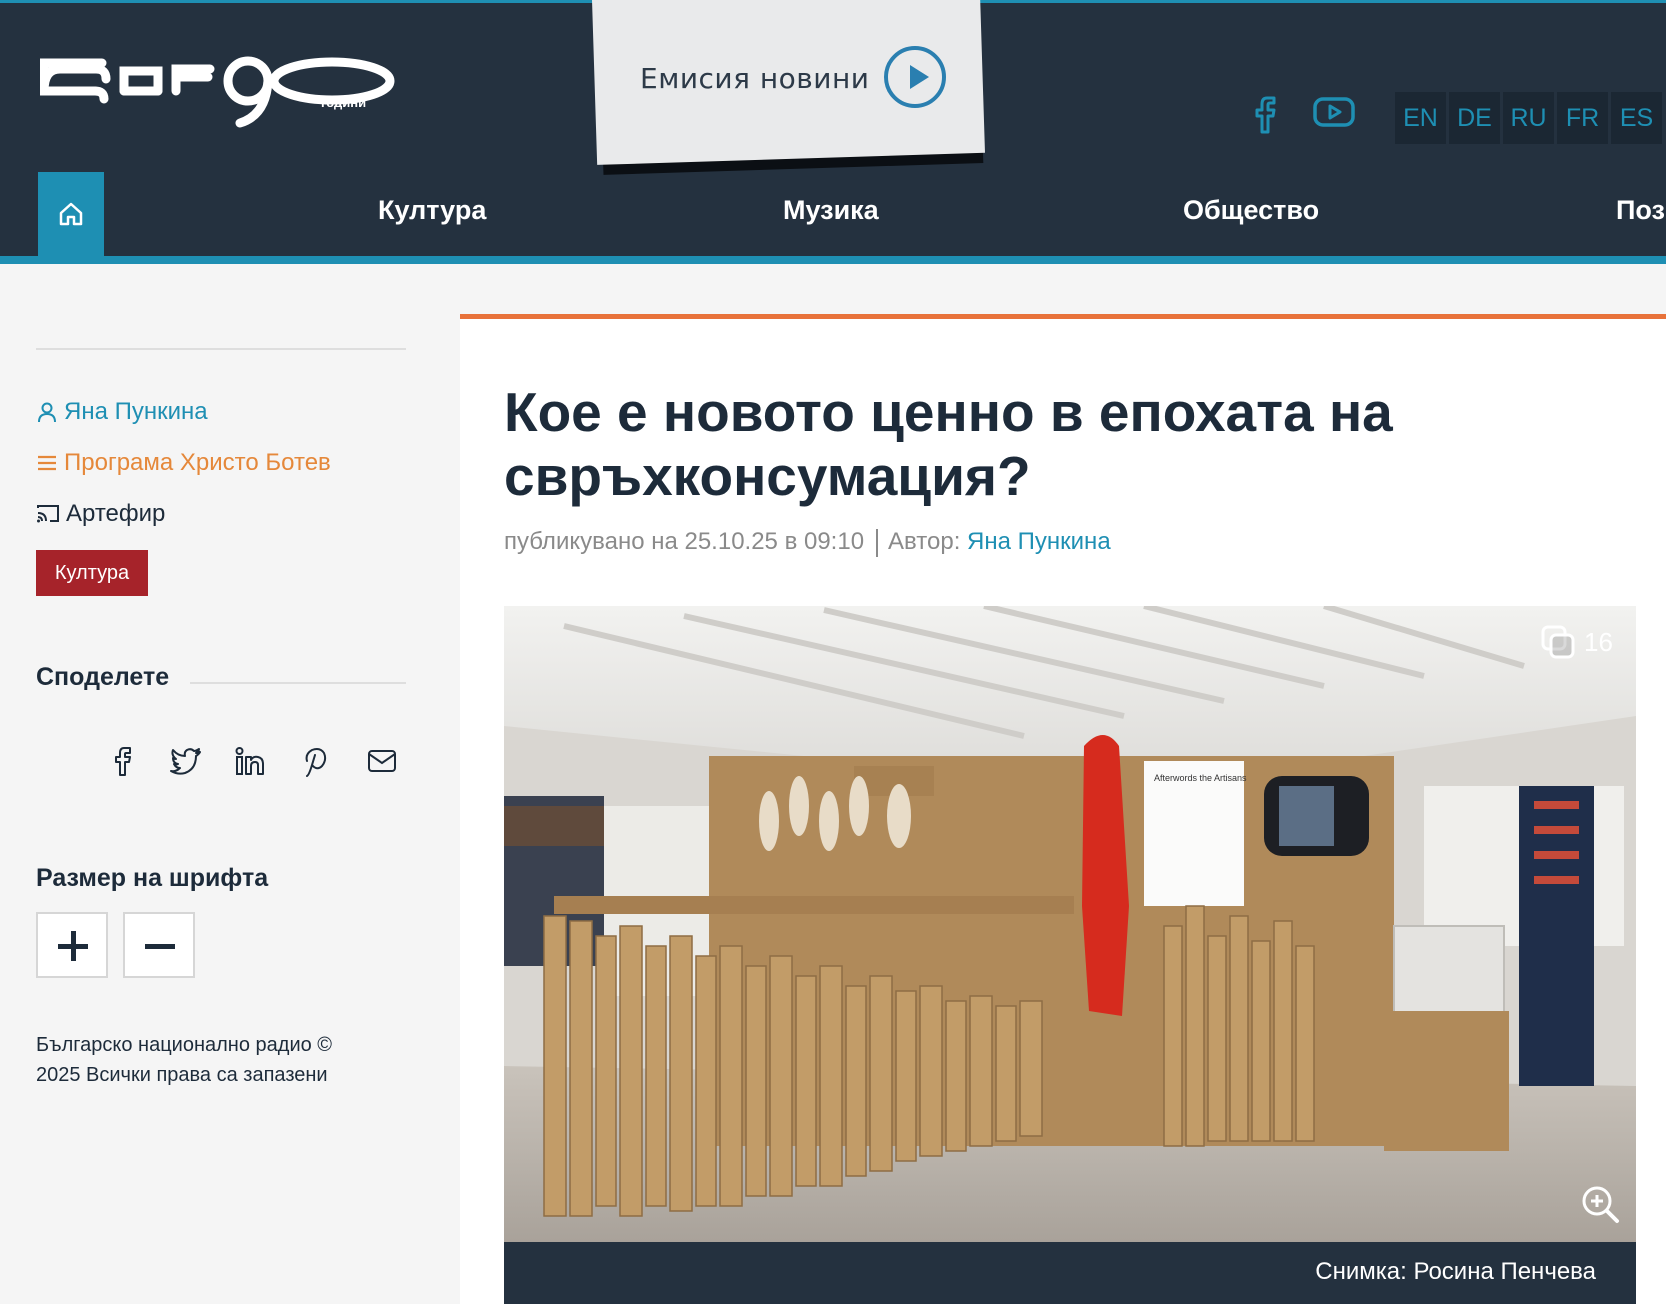 The height and width of the screenshot is (1304, 1666). I want to click on language-switcher: EN DE RU FR ES, so click(1528, 118).